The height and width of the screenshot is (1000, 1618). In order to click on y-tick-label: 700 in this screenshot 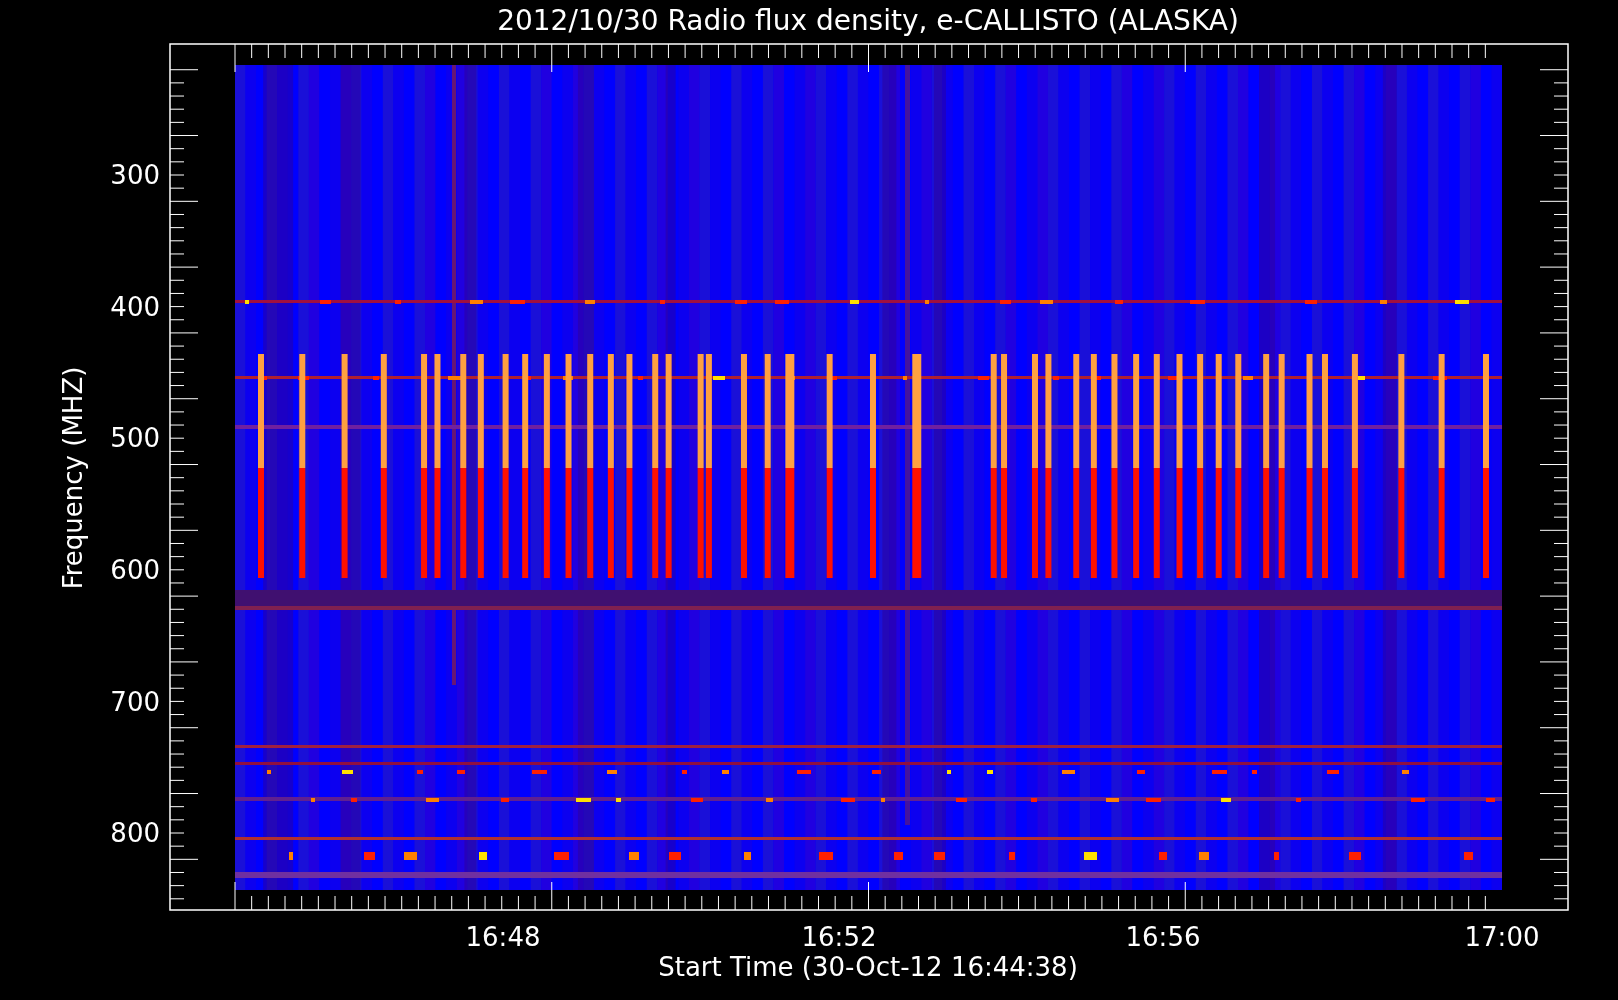, I will do `click(135, 702)`.